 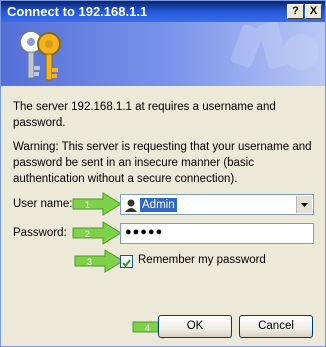 I want to click on checkmark-icon, so click(x=126, y=263).